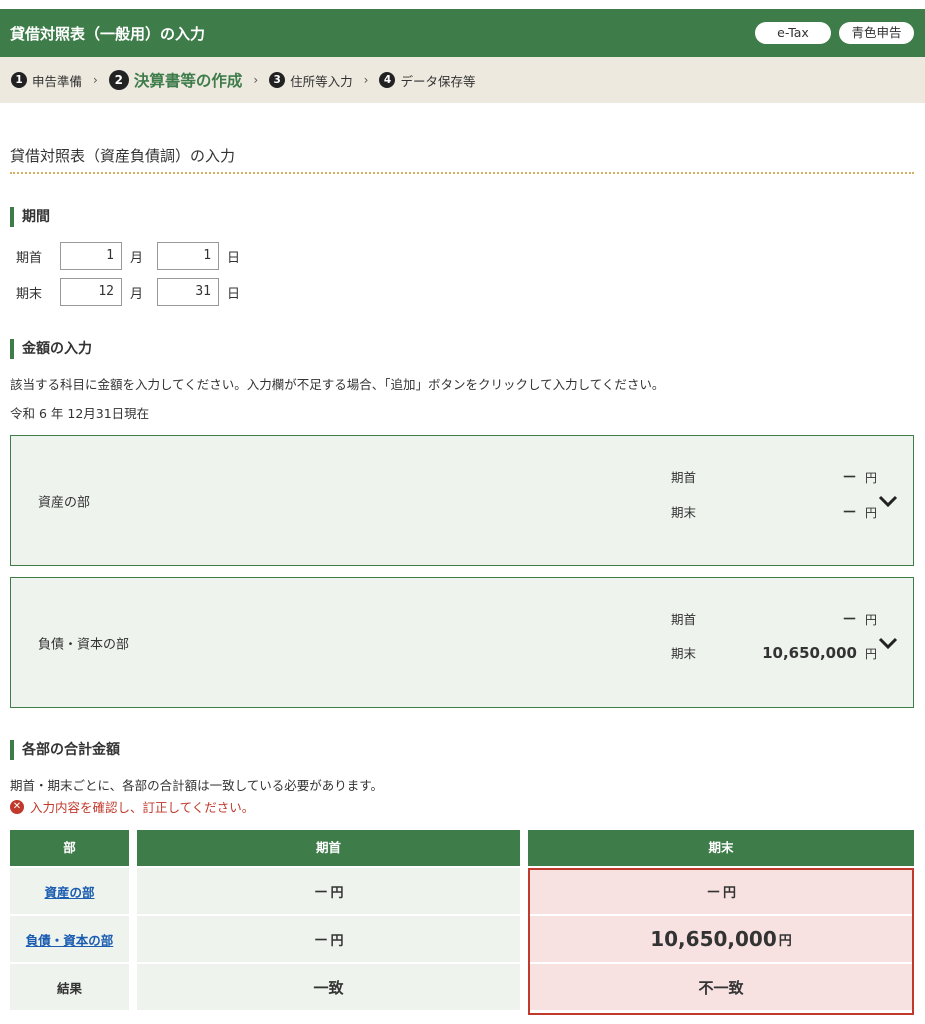  I want to click on assets-start-value: －, so click(321, 891).